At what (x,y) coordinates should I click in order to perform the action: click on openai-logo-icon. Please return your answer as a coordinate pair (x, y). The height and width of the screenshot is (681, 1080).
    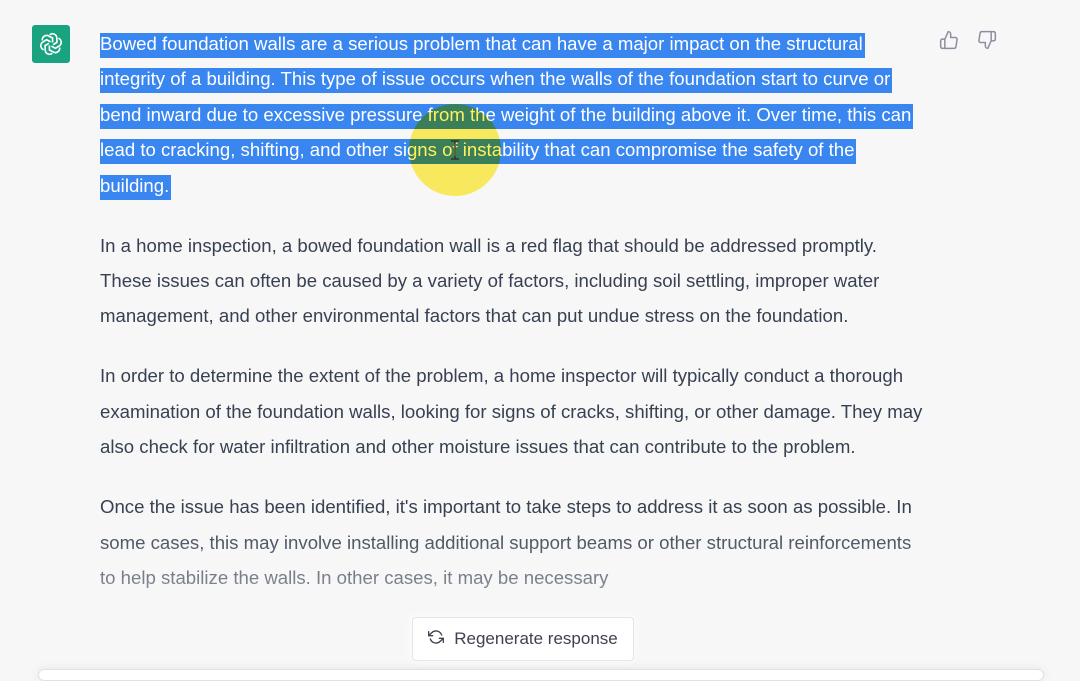
    Looking at the image, I should click on (51, 44).